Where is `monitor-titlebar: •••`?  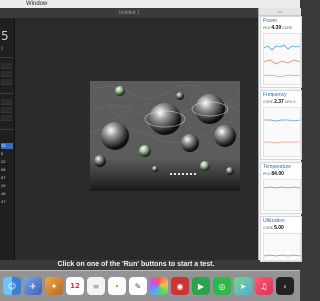 monitor-titlebar: ••• is located at coordinates (280, 12).